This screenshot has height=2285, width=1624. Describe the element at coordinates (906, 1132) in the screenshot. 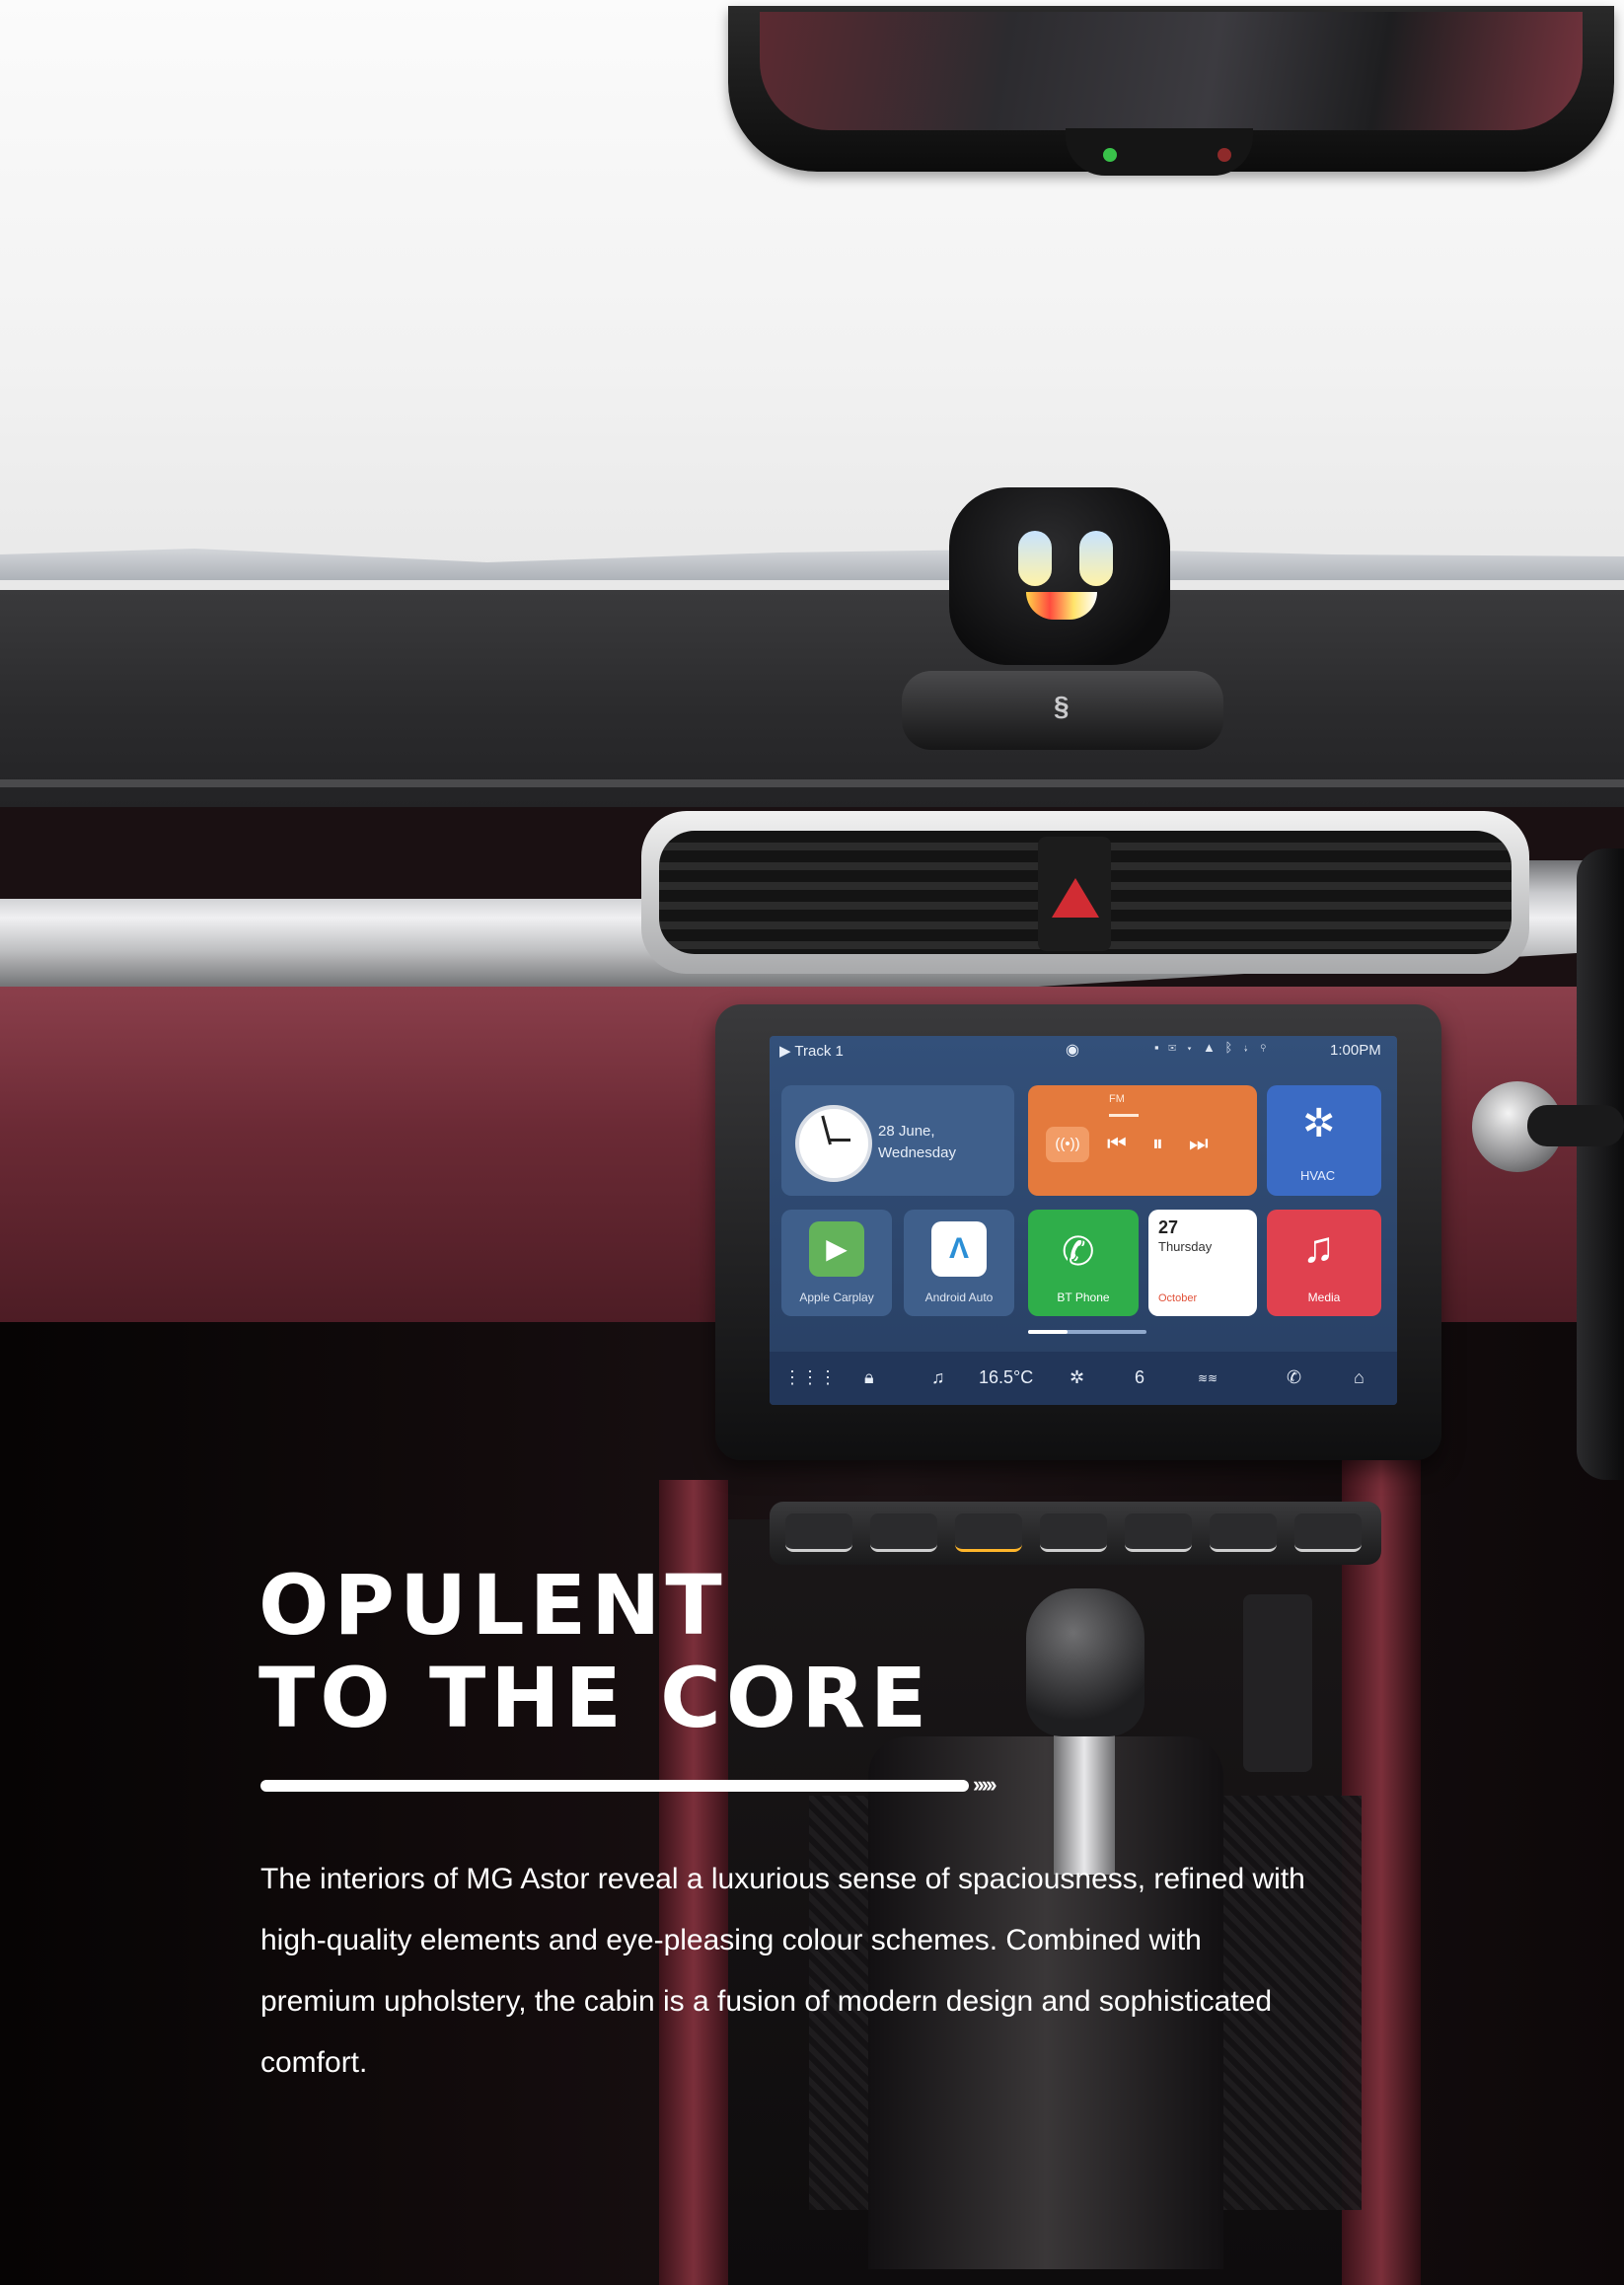

I see `date-value: 28 June,` at that location.